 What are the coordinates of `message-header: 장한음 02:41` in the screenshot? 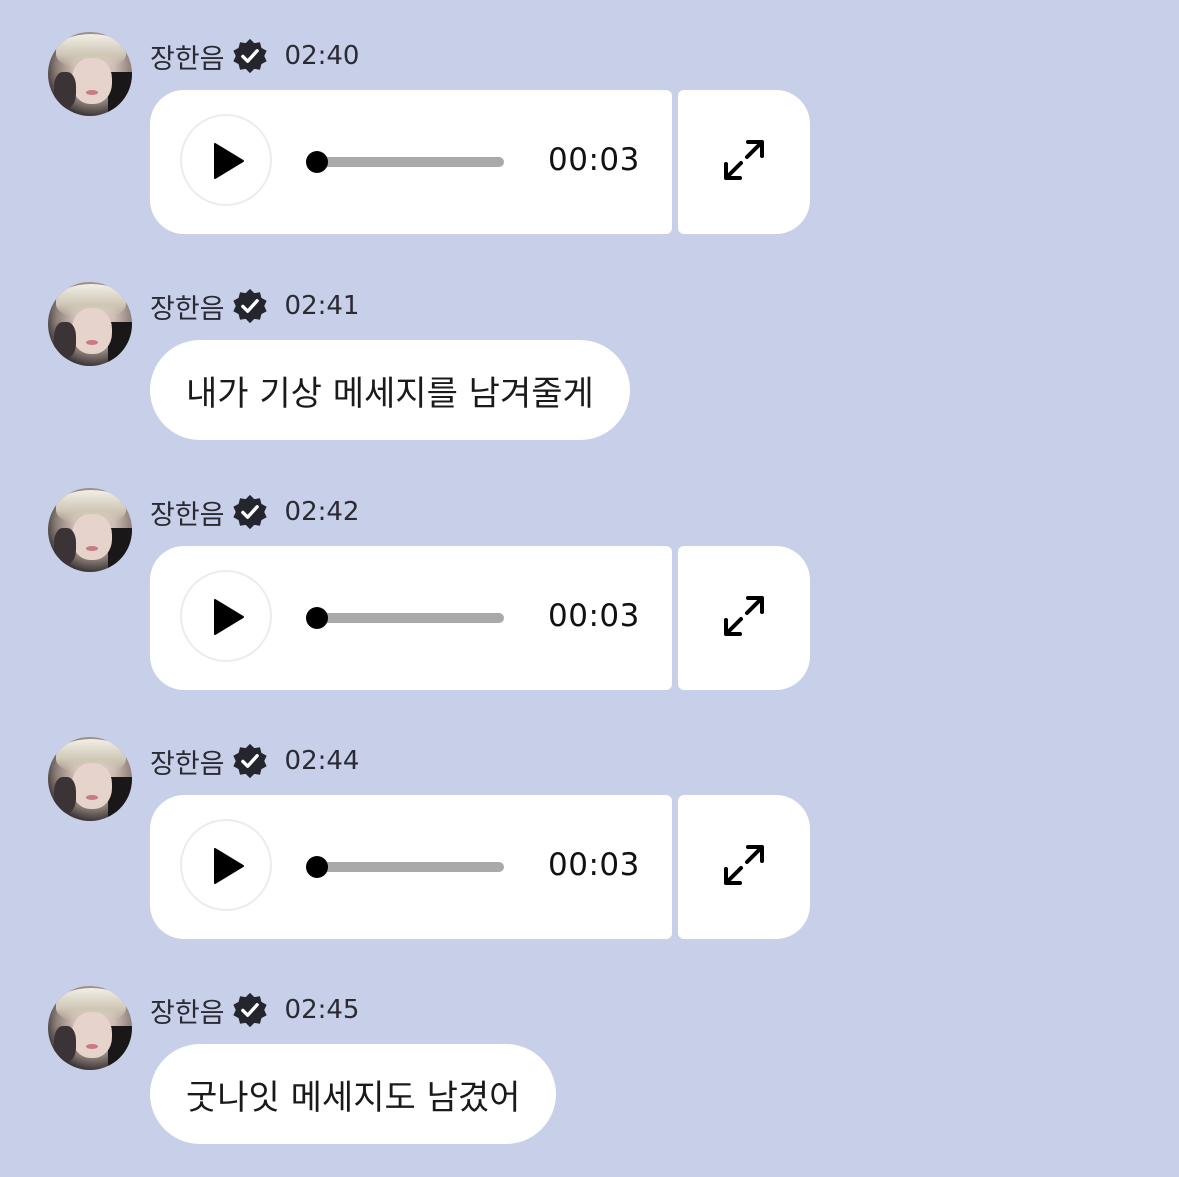 It's located at (254, 306).